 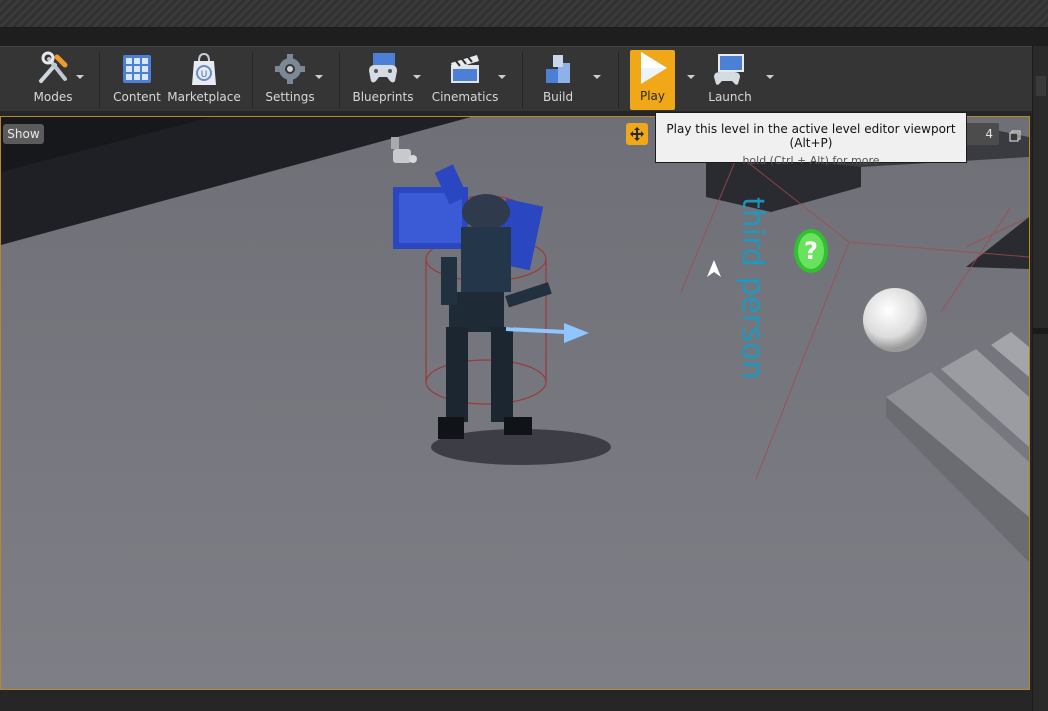 I want to click on maximize-viewport-icon, so click(x=1015, y=134).